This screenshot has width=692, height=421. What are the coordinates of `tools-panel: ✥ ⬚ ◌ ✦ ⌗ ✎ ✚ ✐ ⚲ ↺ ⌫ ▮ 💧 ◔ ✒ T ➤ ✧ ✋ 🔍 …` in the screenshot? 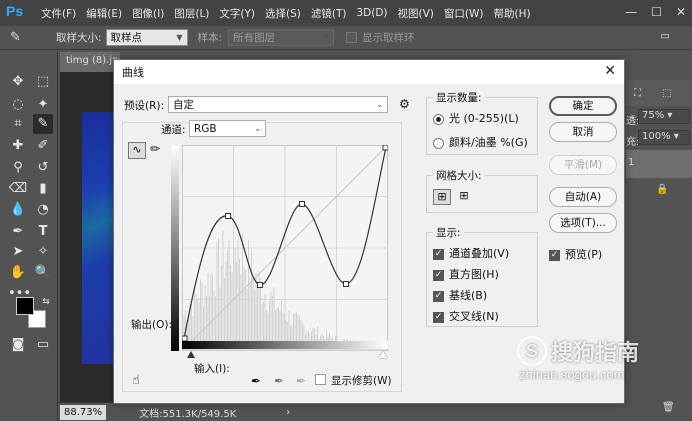 It's located at (29, 236).